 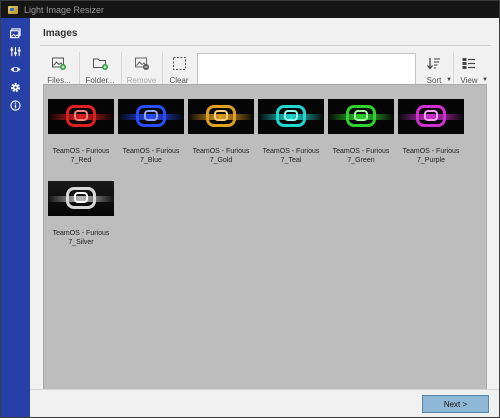 What do you see at coordinates (250, 9) in the screenshot?
I see `title-bar: Light Image Resizer` at bounding box center [250, 9].